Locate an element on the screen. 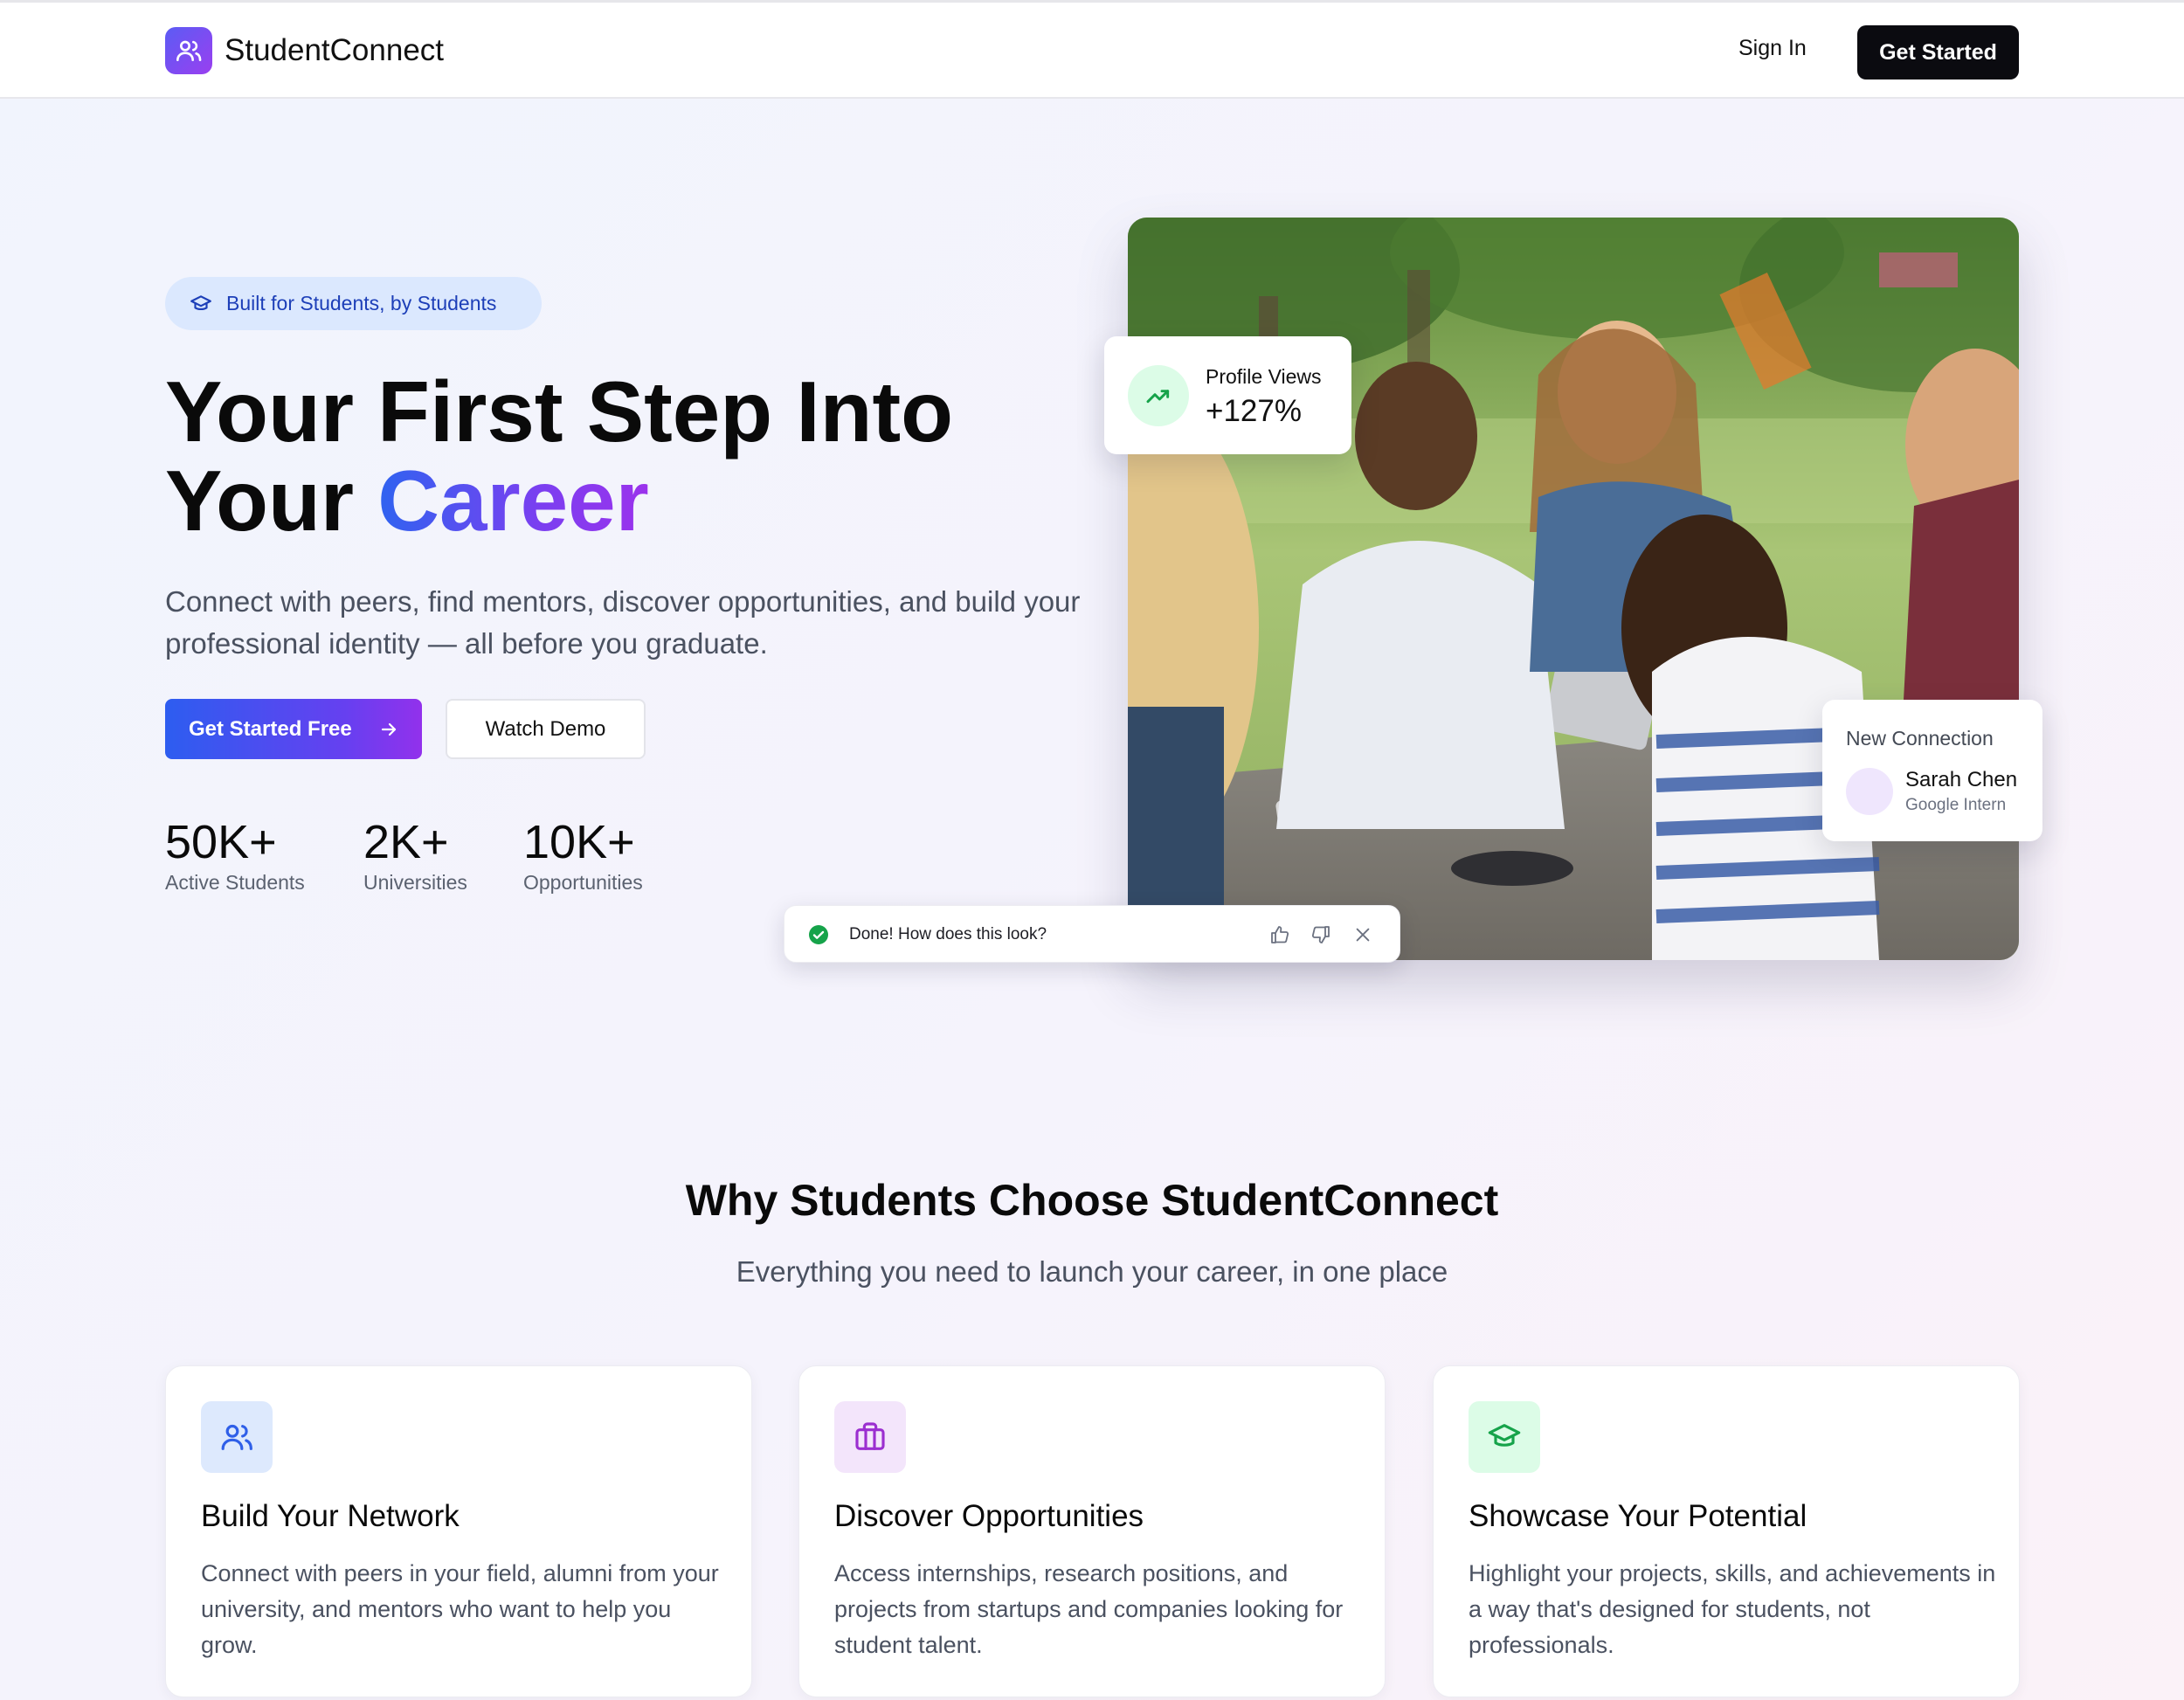  hero-title: Your First Step Into Your Career is located at coordinates (559, 456).